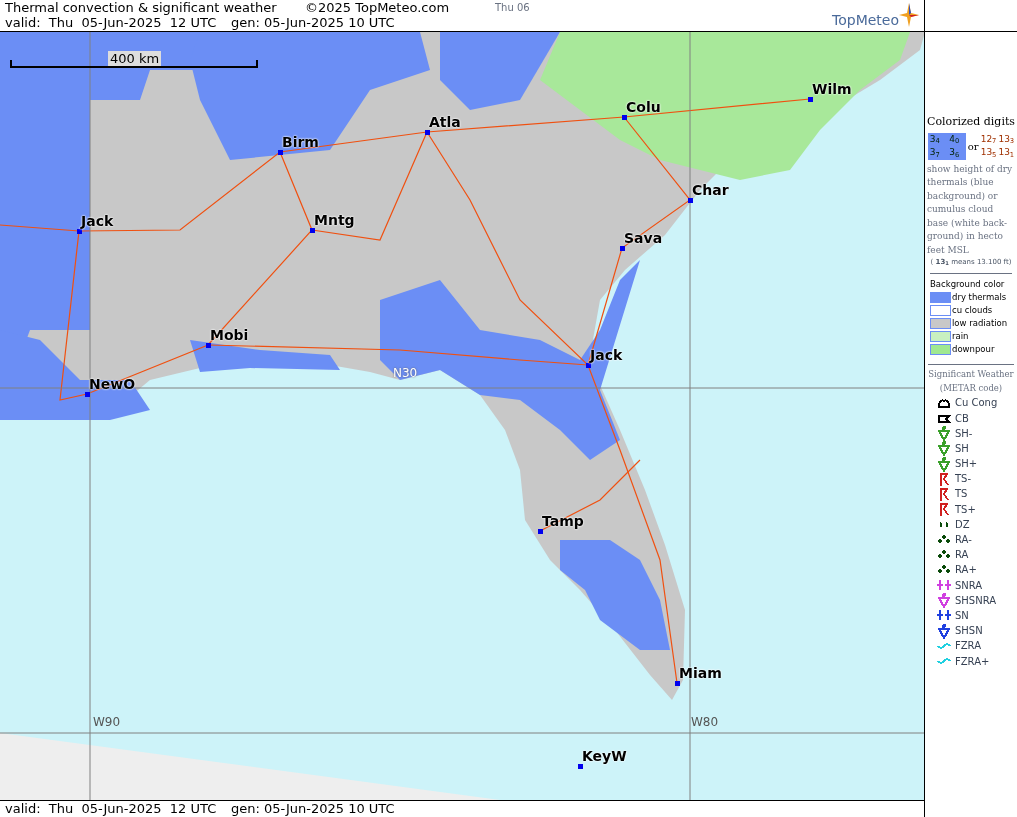 This screenshot has height=817, width=1017. Describe the element at coordinates (604, 756) in the screenshot. I see `city-label: KeyW` at that location.